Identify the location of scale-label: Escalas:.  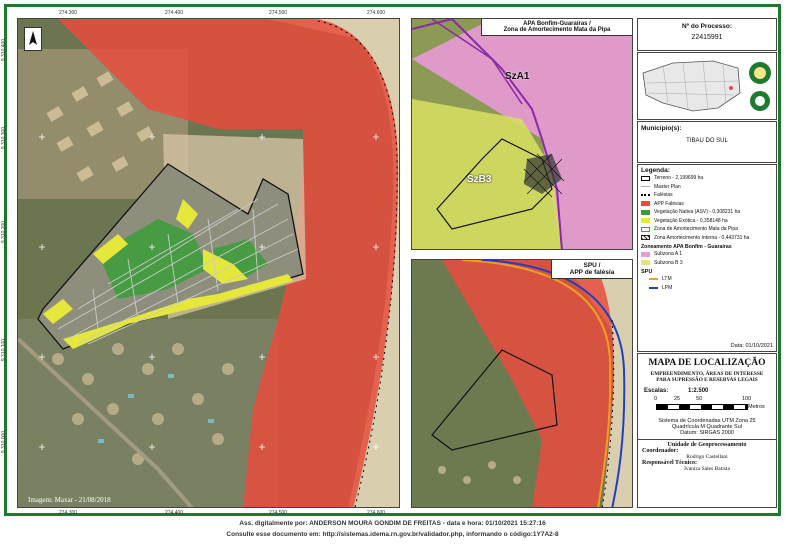
(656, 391).